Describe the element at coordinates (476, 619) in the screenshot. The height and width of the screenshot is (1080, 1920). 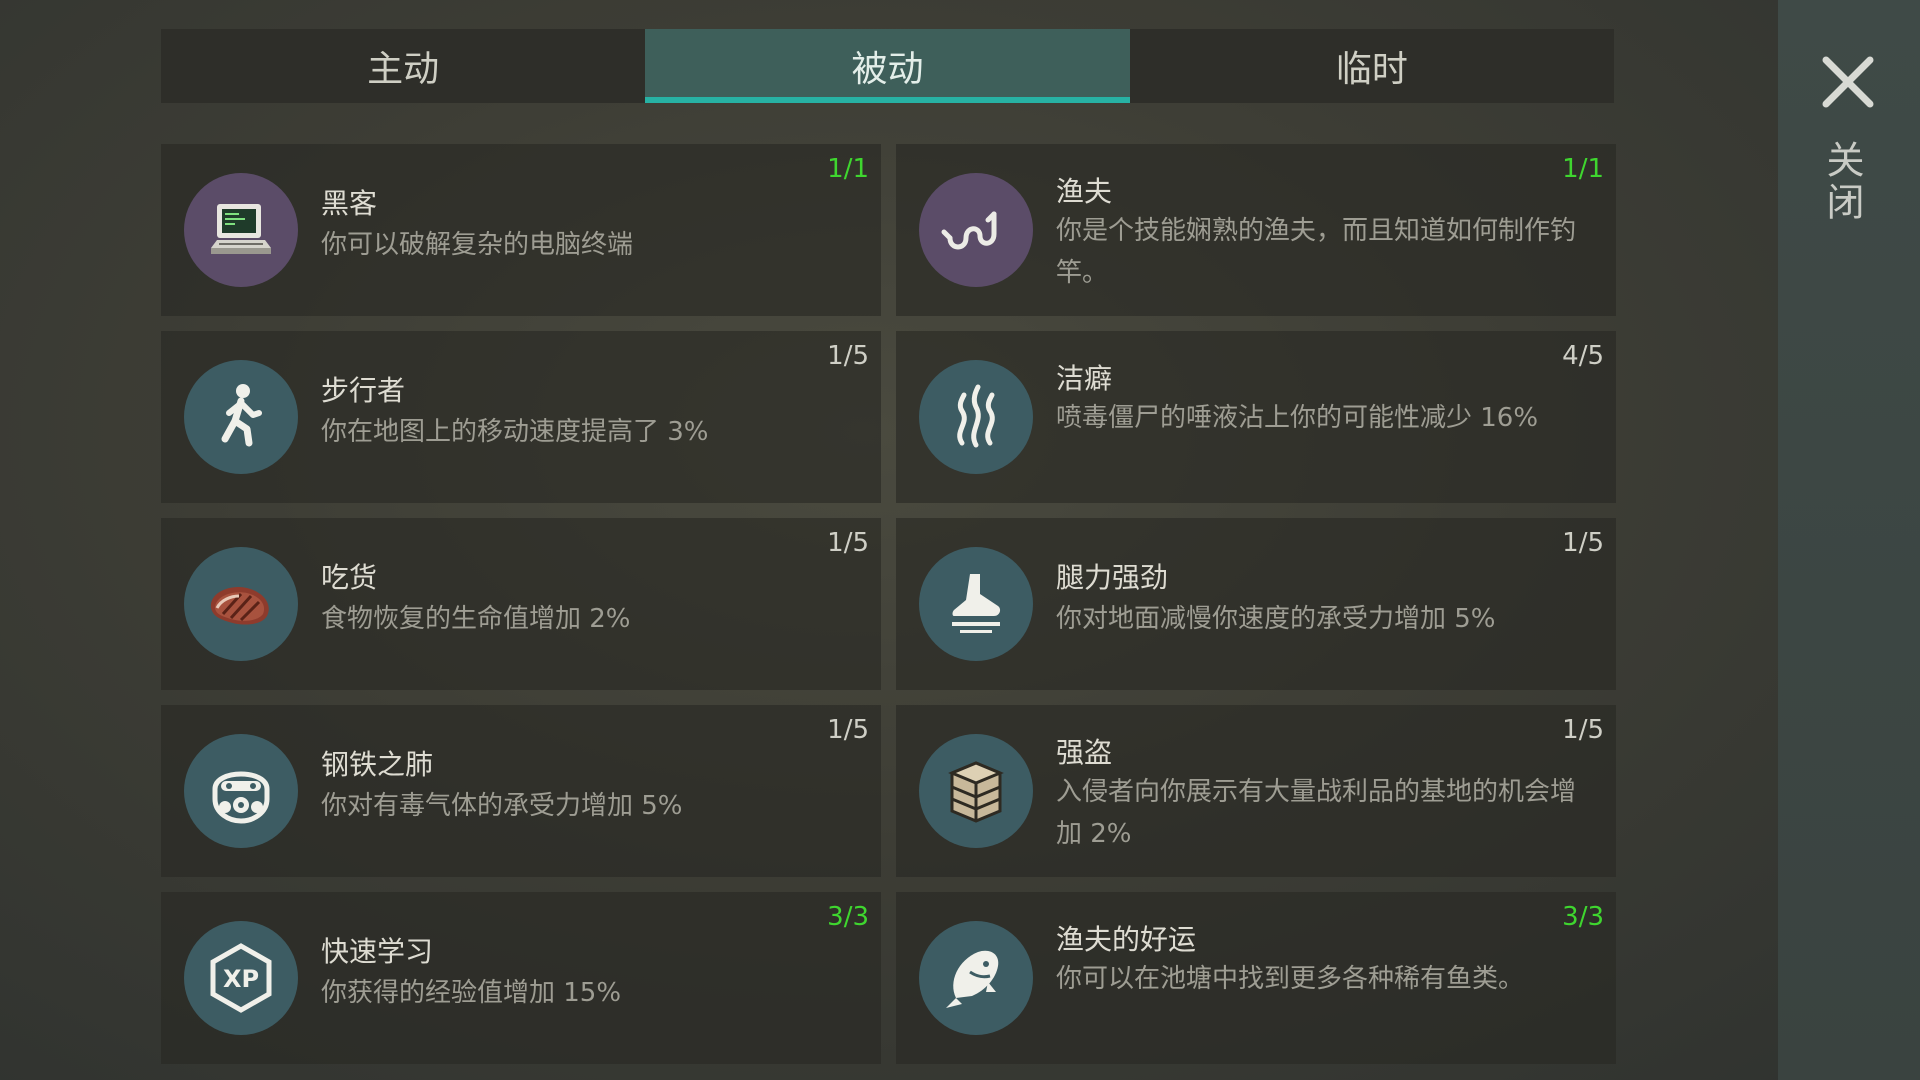
I see `perk-description: 食物恢复的生命值增加 2%` at that location.